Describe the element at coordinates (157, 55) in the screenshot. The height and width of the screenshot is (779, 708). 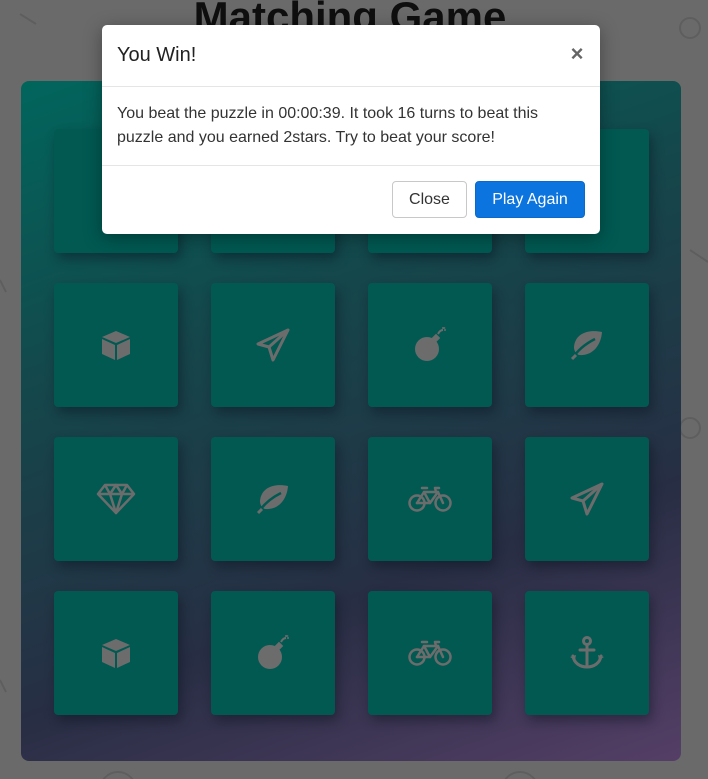
I see `modal-title: You Win!` at that location.